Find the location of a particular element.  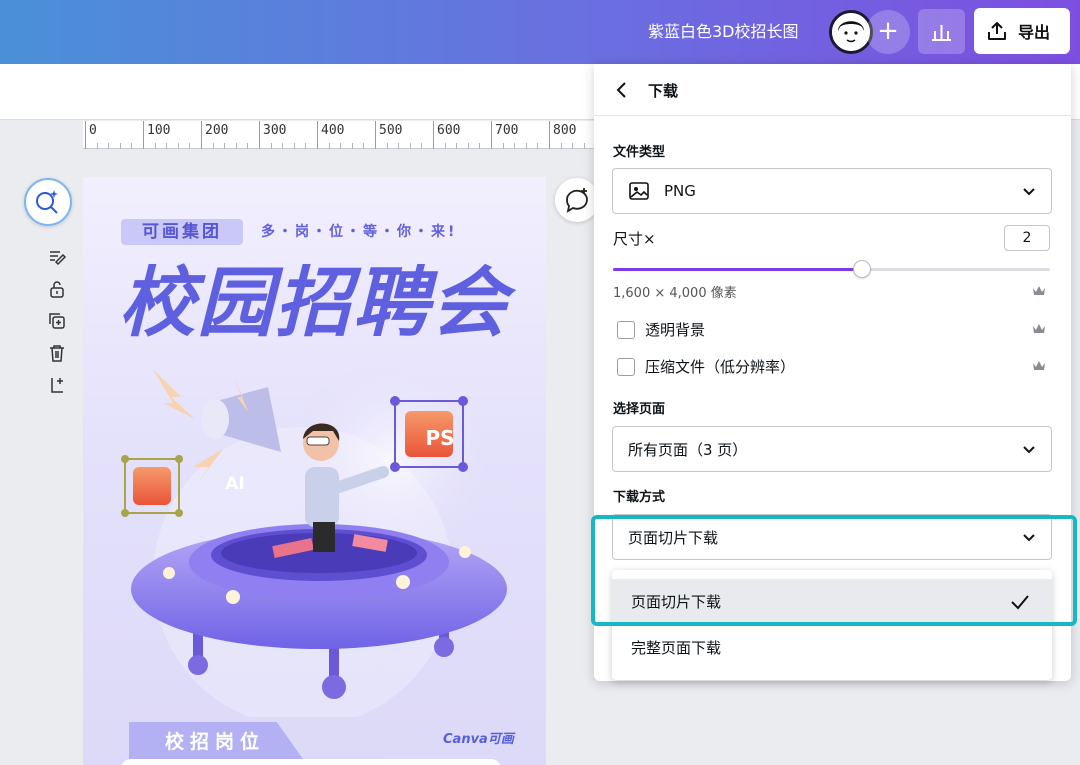

panel-header: 下载 is located at coordinates (832, 90).